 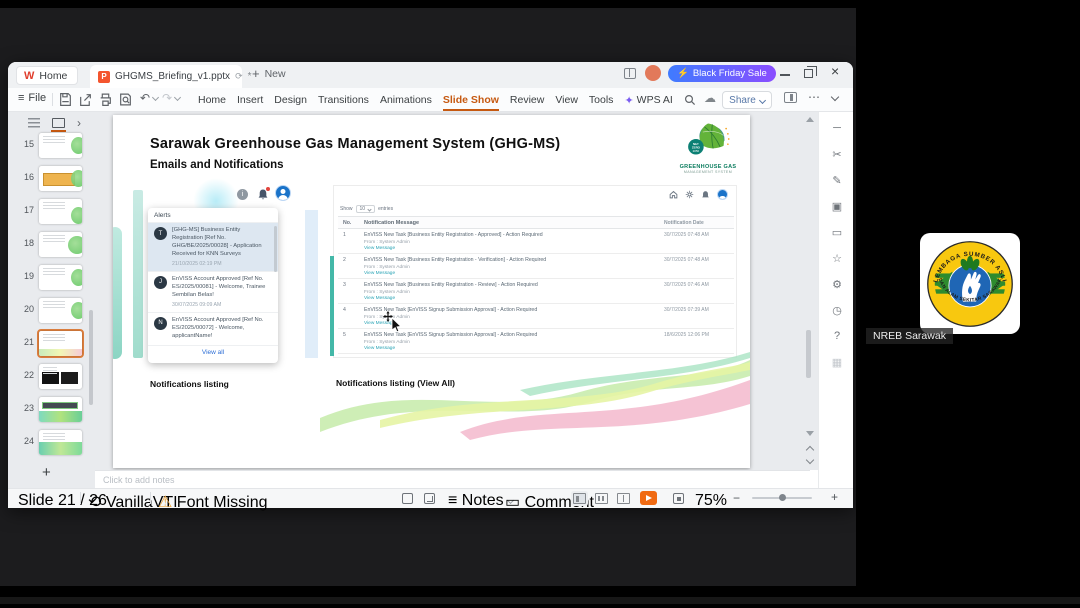 What do you see at coordinates (837, 154) in the screenshot?
I see `edit-tools-icon: ✂` at bounding box center [837, 154].